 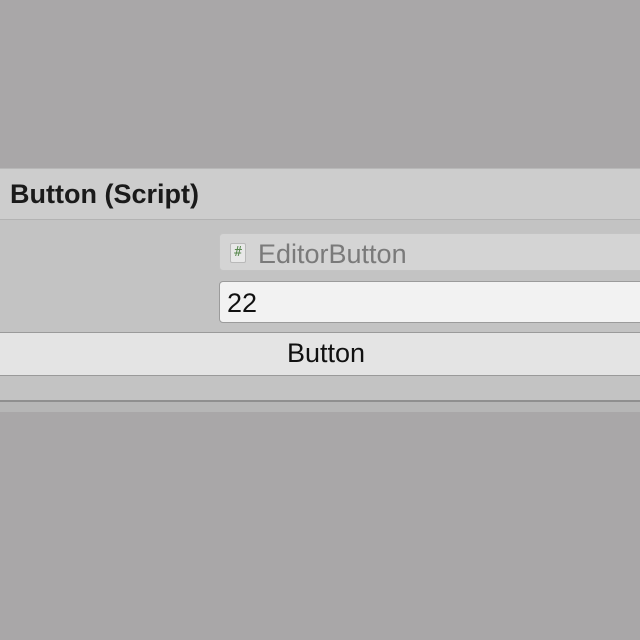 I want to click on script-object-field: # EditorButton, so click(x=429, y=252).